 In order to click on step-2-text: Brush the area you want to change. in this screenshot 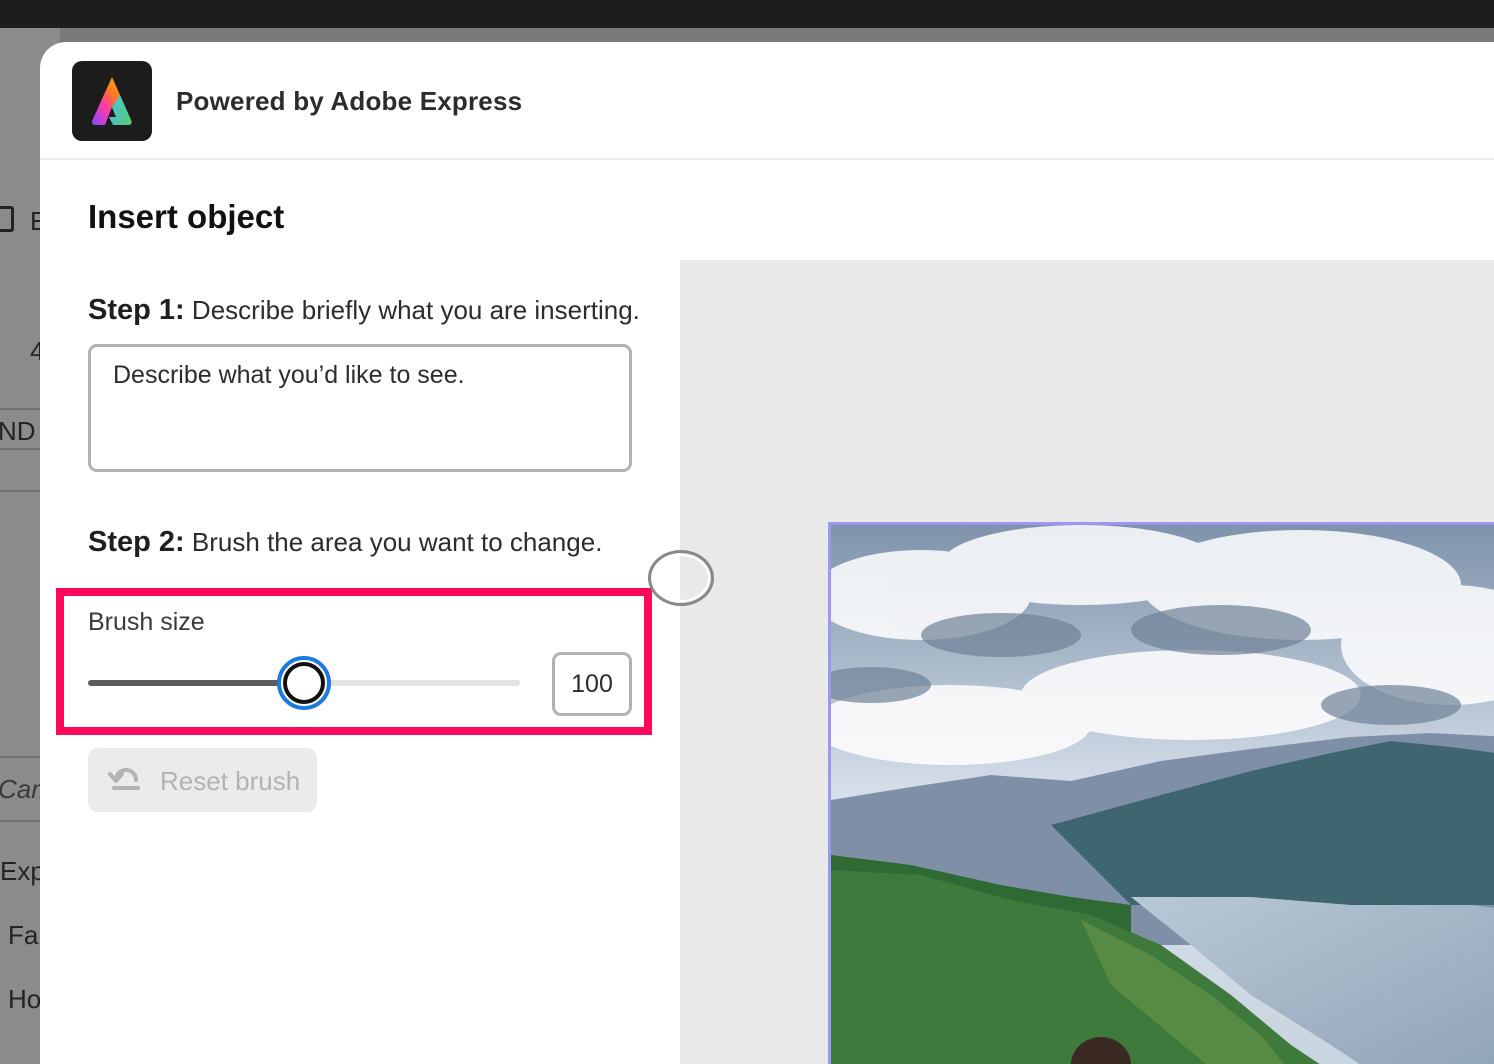, I will do `click(397, 542)`.